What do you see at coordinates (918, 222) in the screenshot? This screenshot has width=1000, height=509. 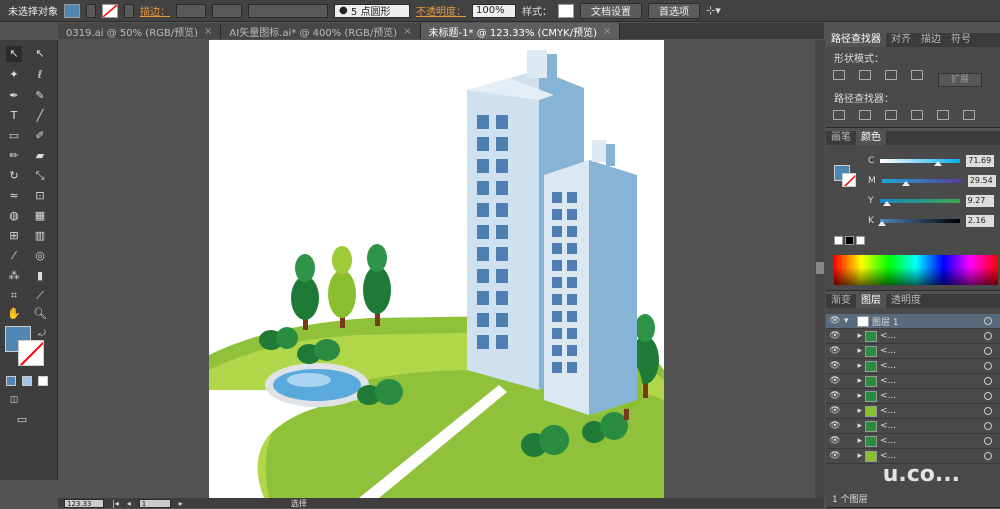 I see `k-slider` at bounding box center [918, 222].